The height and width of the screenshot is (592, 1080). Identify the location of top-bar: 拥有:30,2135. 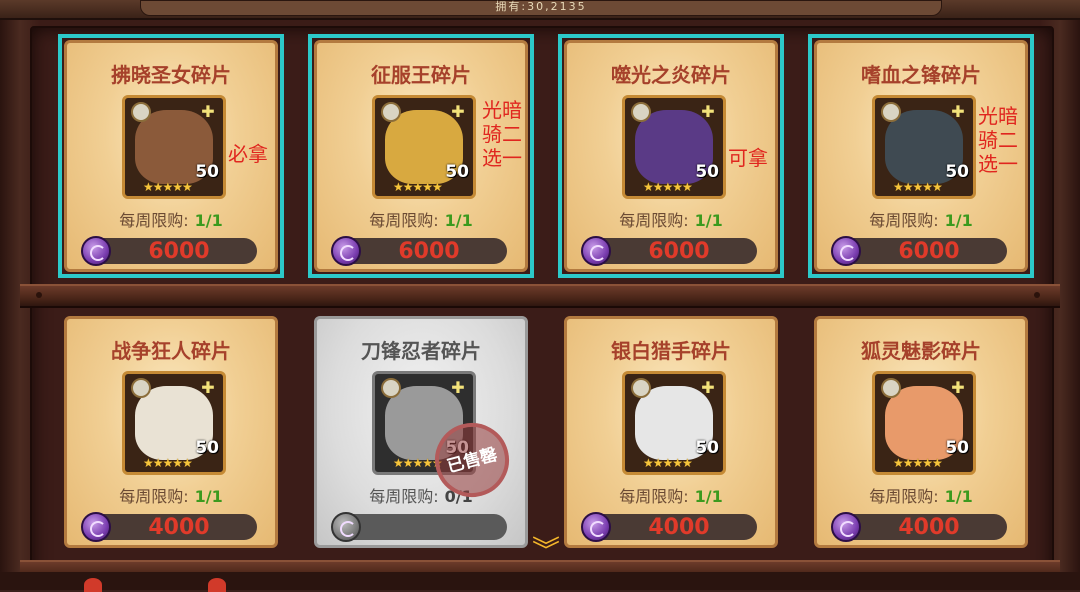
(540, 10).